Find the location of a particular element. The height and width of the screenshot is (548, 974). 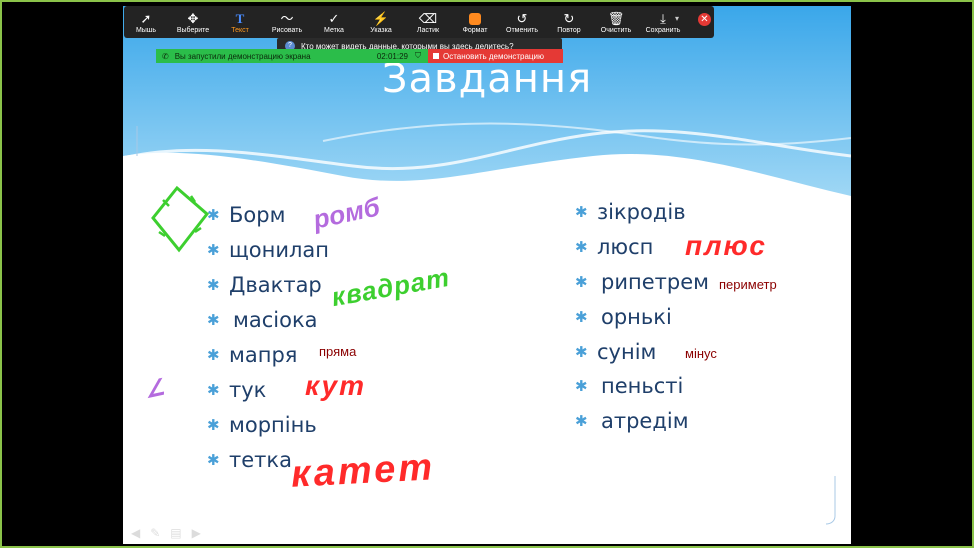

list-item: ✱ зікродів is located at coordinates (630, 212).